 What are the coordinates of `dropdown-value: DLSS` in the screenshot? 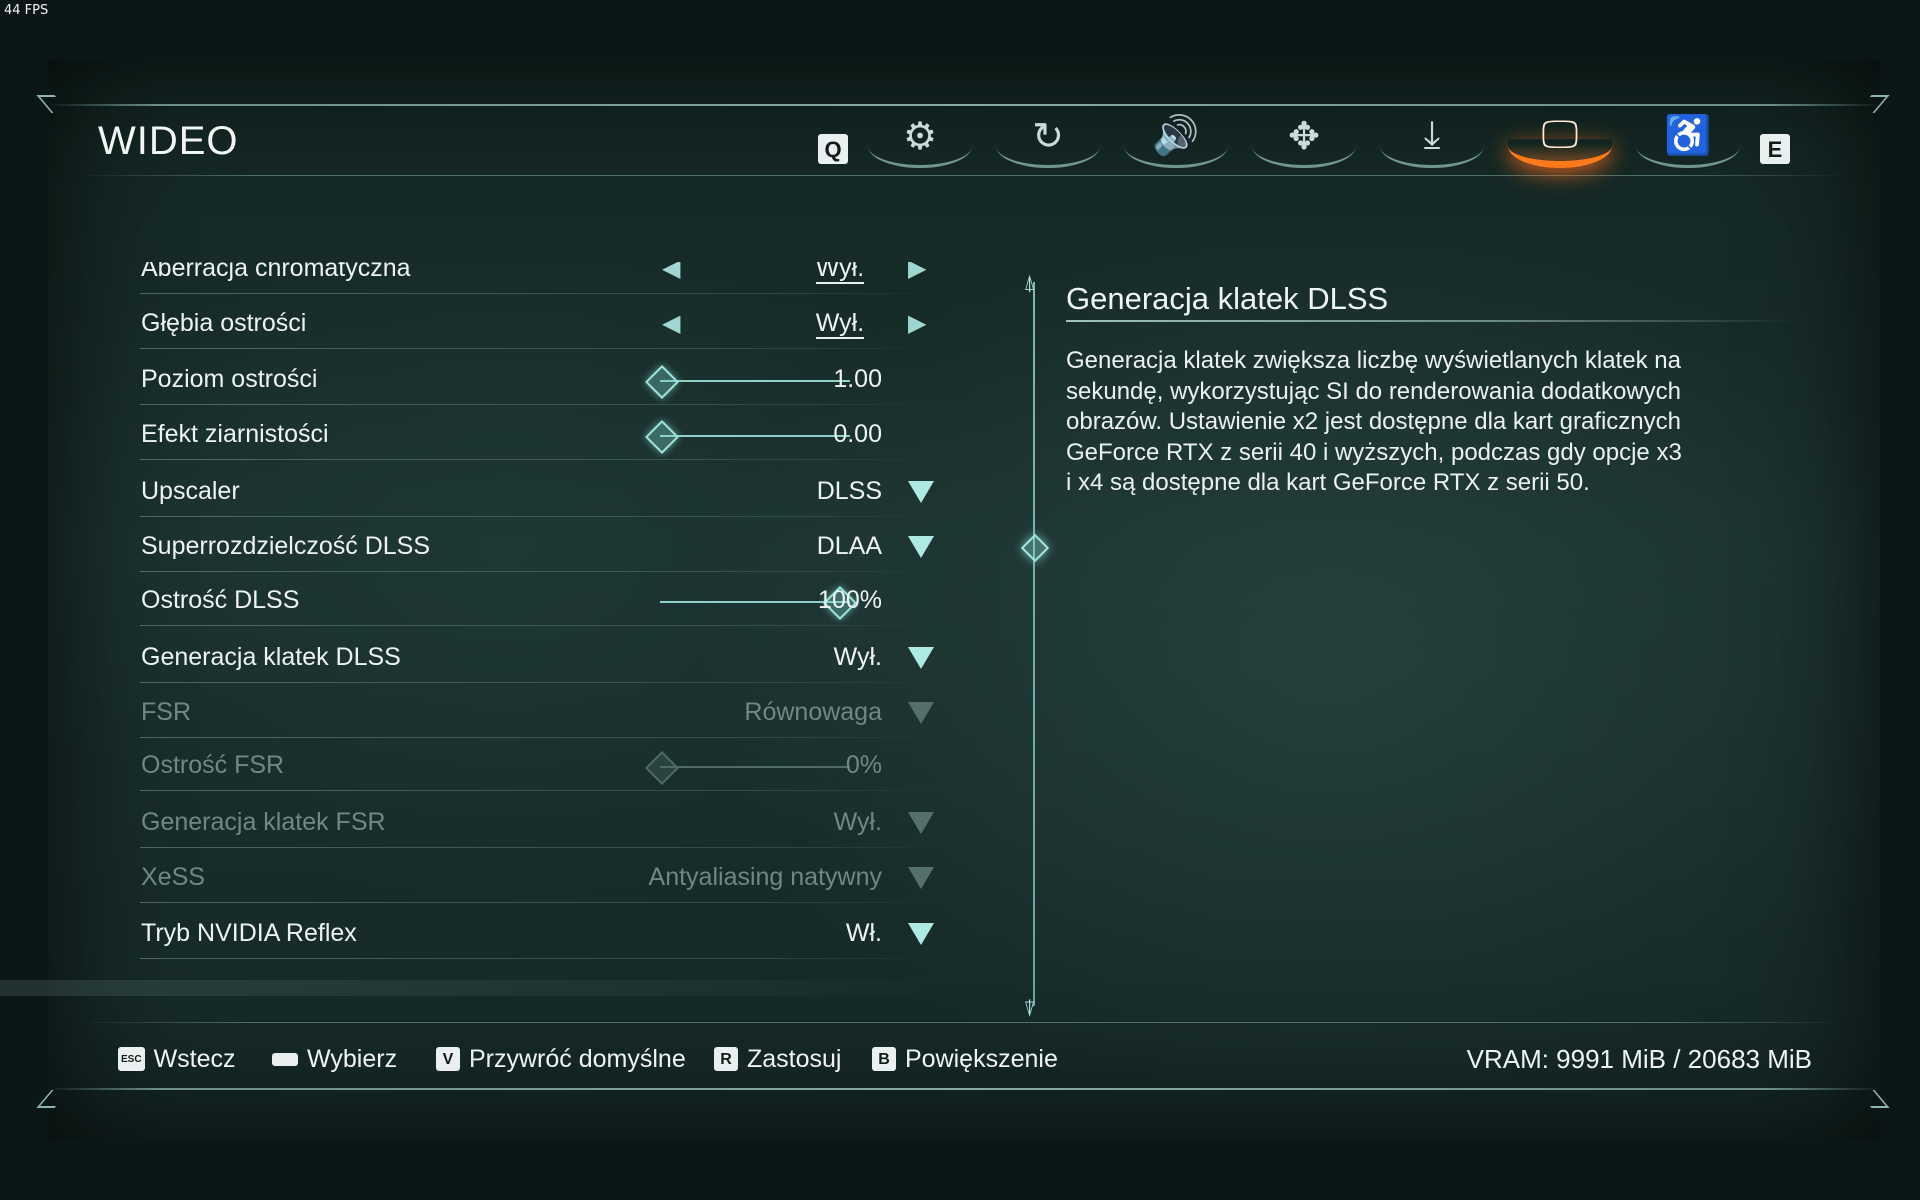 It's located at (849, 491).